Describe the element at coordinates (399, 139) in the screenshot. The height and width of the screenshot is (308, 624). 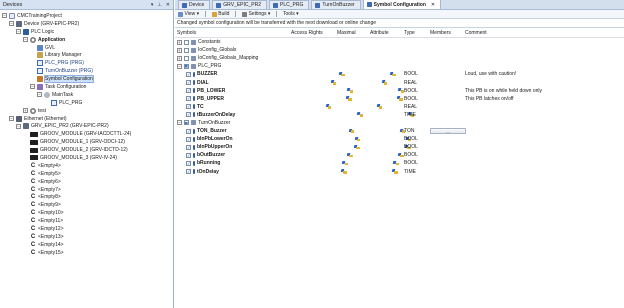
I see `symbol-row: ✓ bInPbLowerOn BOOL` at that location.